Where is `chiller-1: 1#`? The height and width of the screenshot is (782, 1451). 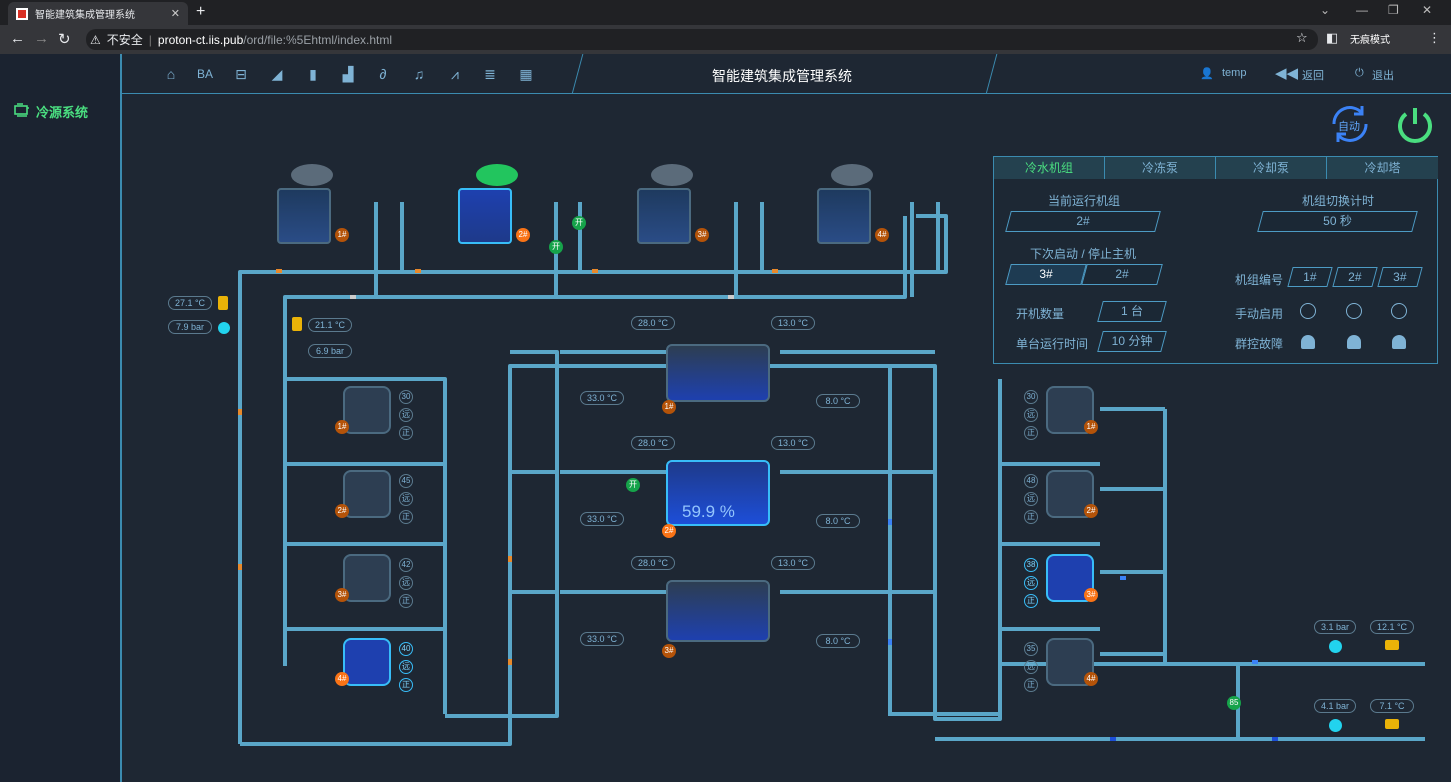
chiller-1: 1# is located at coordinates (720, 375).